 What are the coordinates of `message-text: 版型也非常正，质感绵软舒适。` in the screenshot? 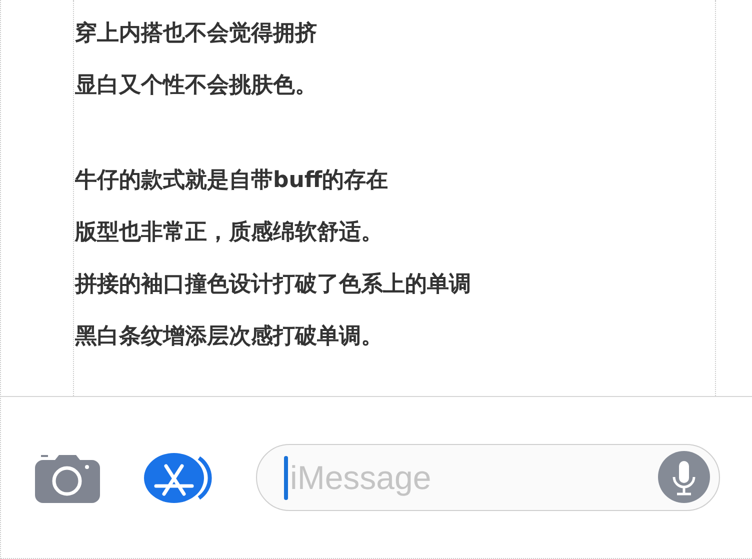 It's located at (229, 232).